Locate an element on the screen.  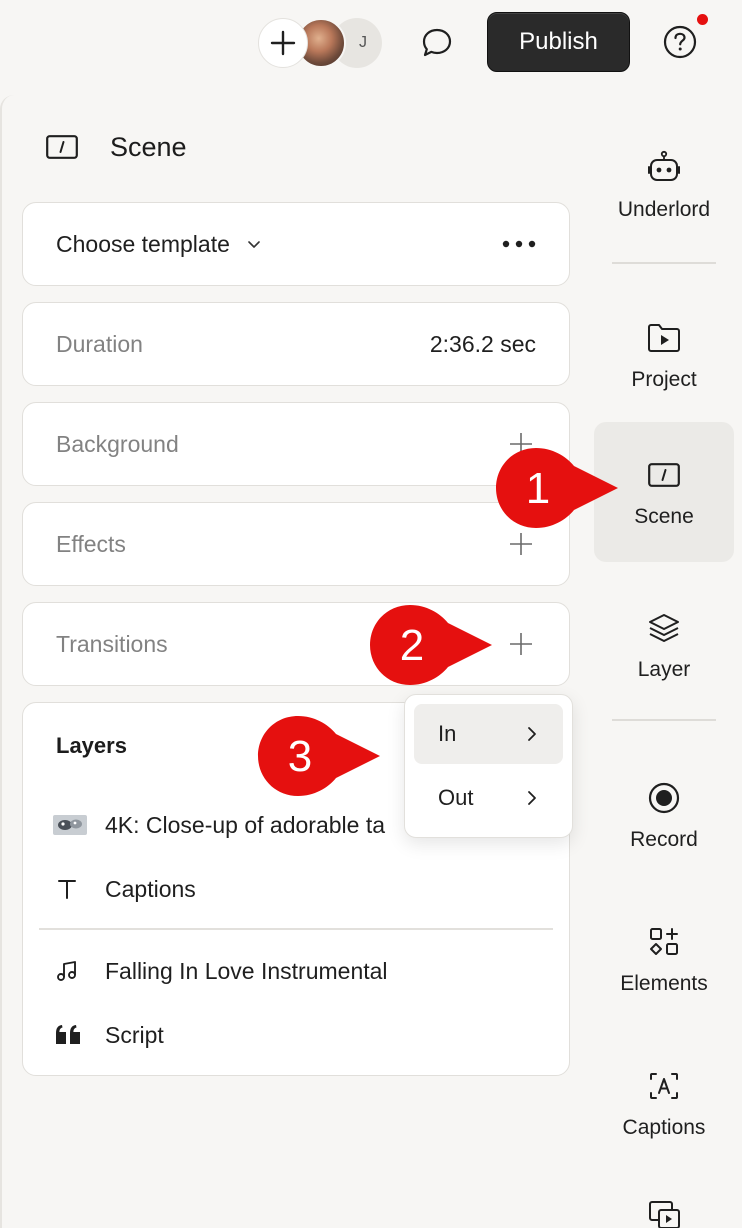
layer-item-video: 4K: Close-up of adorable ta is located at coordinates (219, 825).